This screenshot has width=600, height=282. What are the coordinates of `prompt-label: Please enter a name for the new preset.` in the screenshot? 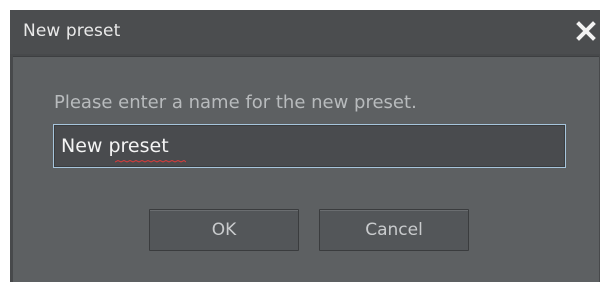 It's located at (235, 102).